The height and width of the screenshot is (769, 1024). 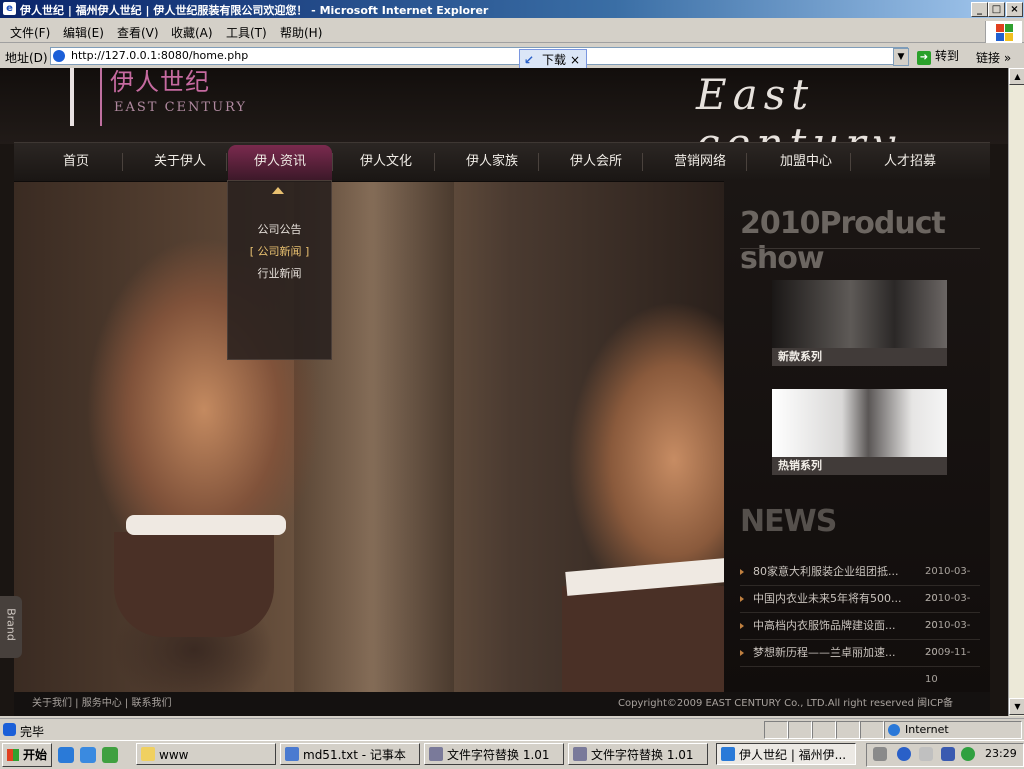 I want to click on close-button: ×, so click(x=1014, y=9).